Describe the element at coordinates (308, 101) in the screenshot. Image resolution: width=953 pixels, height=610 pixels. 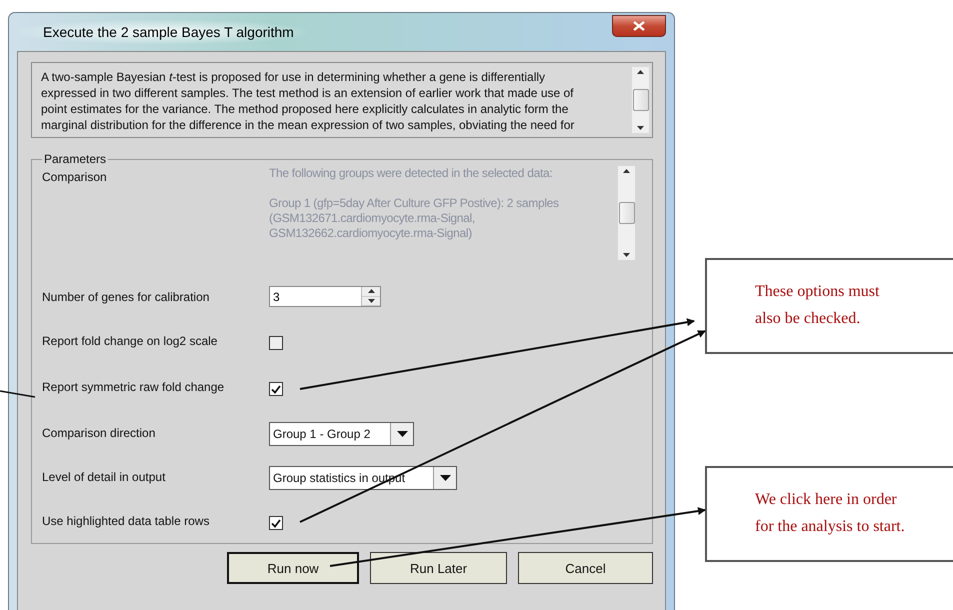
I see `description-text: A two-sample Bayesian t-test is proposed for use in determining whether a gene is differentially expressed in two different samples. The test method is an extension of earlier work that made use of point estimates for the variance. The method proposed here explicitly calculates in analytic form the marginal distribution for the difference in the mean expression of two samples, obviating the need for` at that location.